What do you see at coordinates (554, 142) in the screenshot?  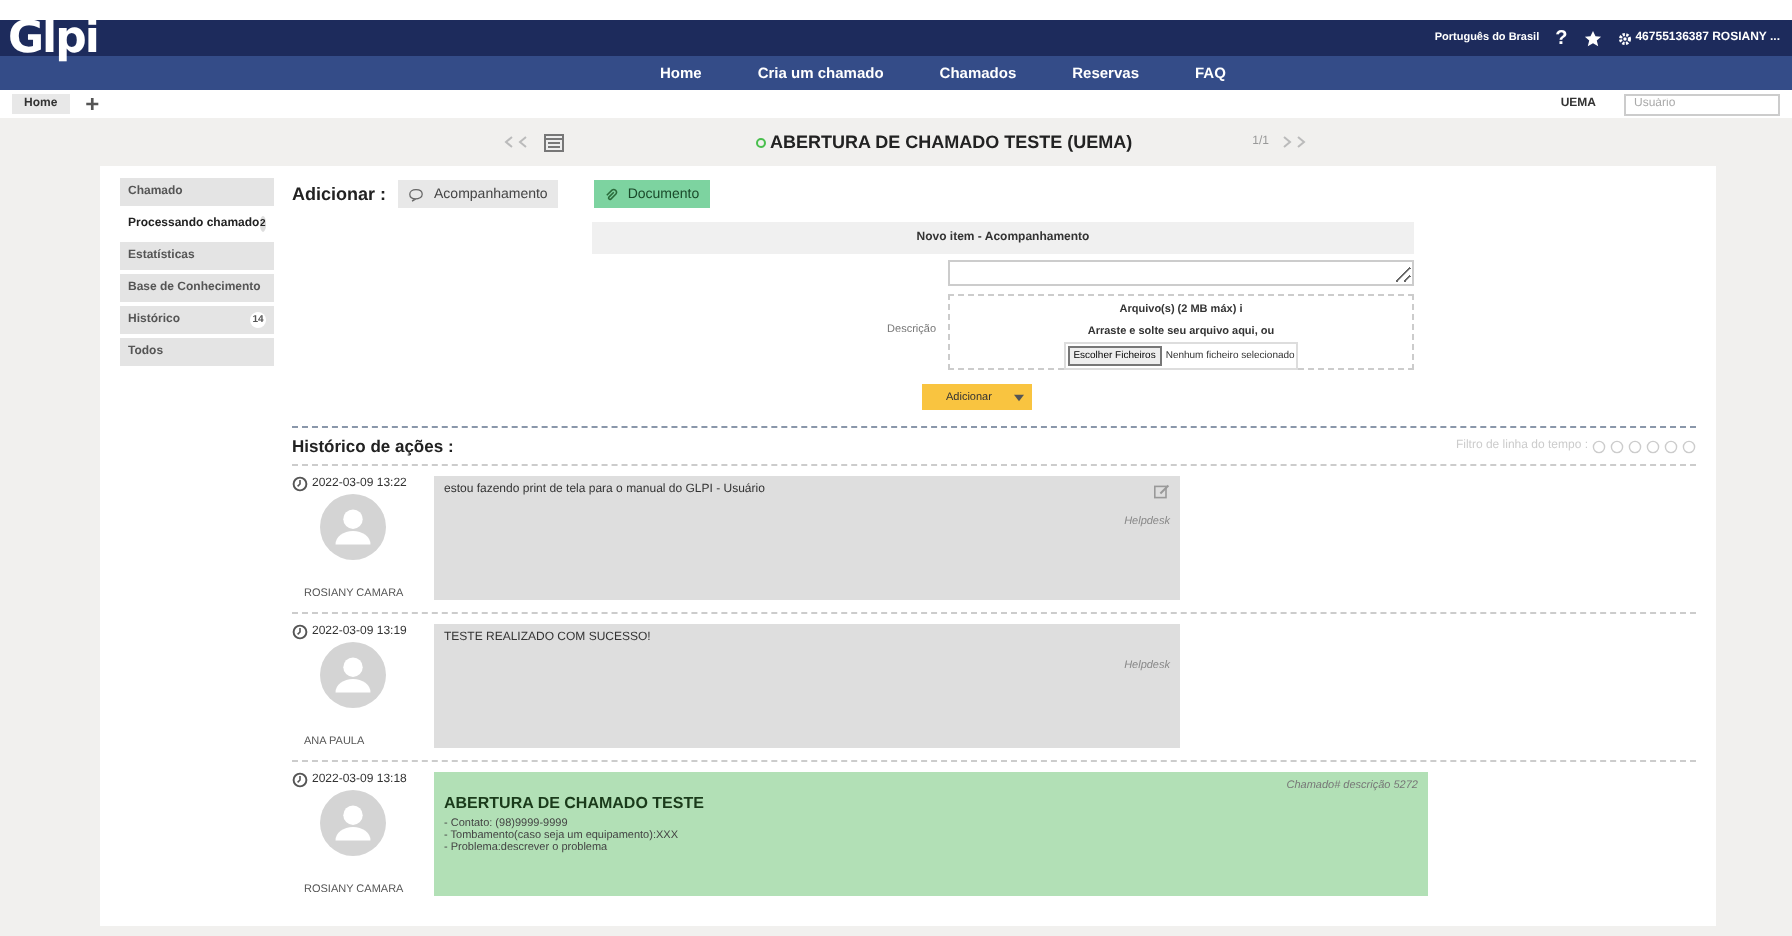 I see `list-icon` at bounding box center [554, 142].